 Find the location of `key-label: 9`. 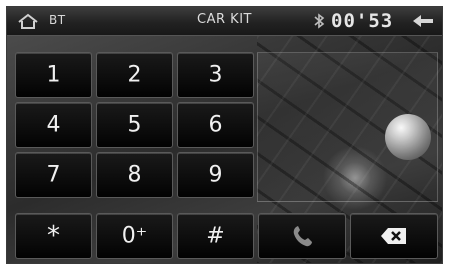

key-label: 9 is located at coordinates (215, 175).